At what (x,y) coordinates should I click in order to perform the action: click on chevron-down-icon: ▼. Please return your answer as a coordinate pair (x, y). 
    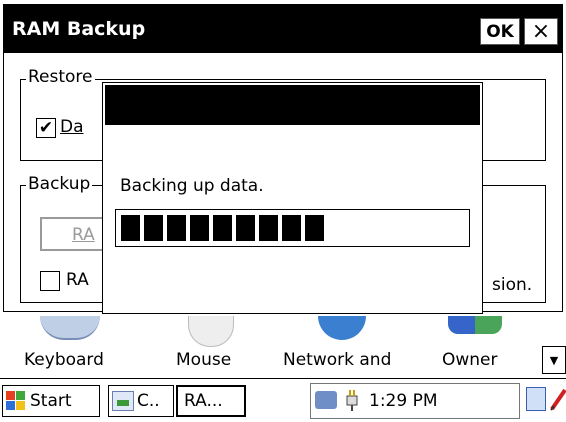
    Looking at the image, I should click on (554, 360).